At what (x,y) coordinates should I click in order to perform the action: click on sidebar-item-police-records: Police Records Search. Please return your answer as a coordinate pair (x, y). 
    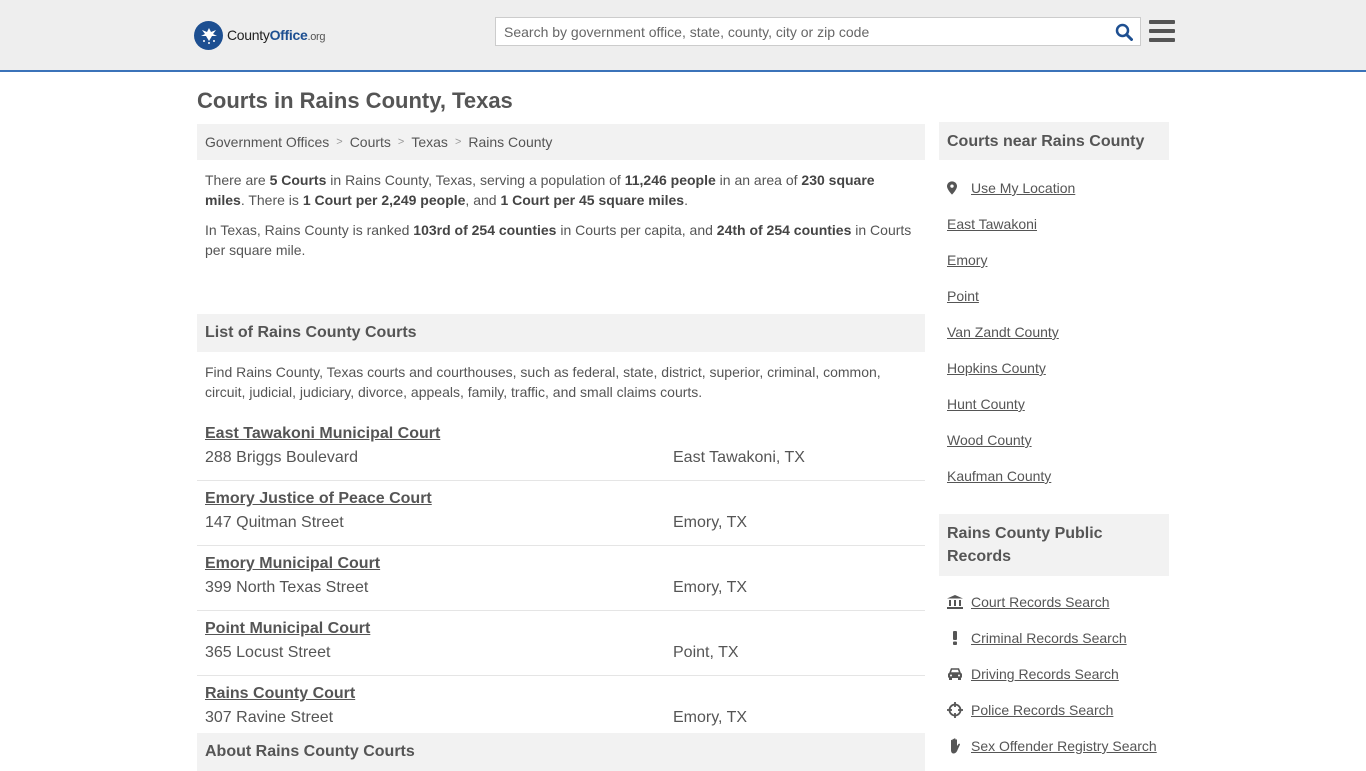
    Looking at the image, I should click on (1054, 710).